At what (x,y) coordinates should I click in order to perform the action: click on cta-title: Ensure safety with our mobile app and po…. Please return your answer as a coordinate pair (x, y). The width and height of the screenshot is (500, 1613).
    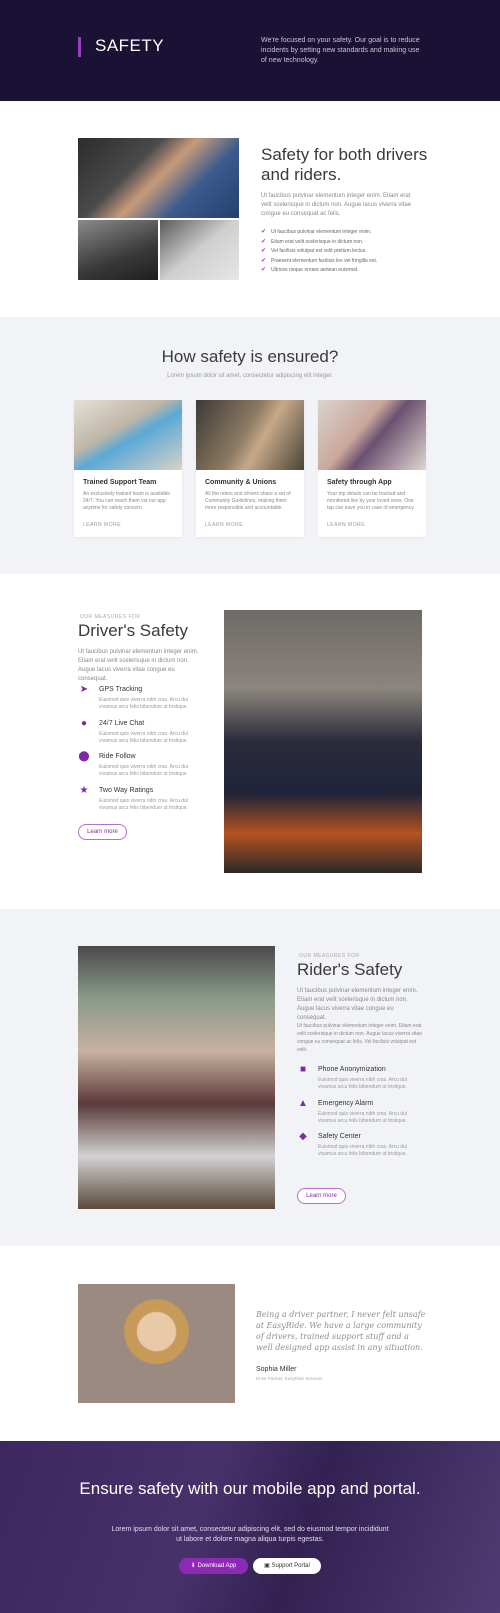
    Looking at the image, I should click on (250, 1488).